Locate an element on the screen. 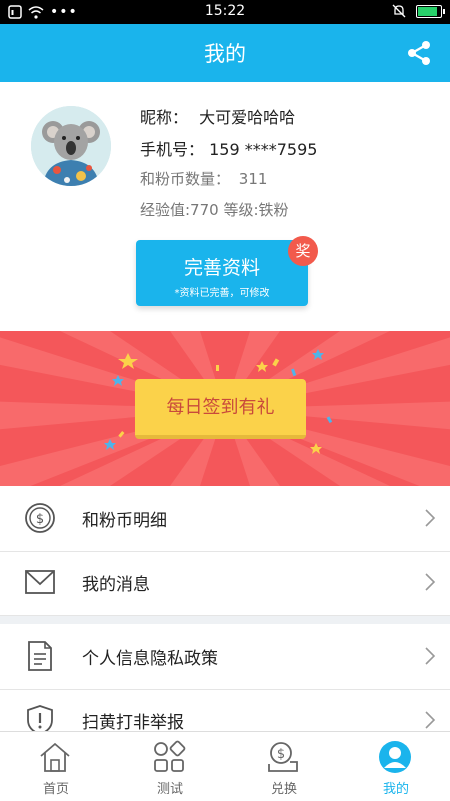 The image size is (450, 801). menu-label: 个人信息隐私政策 is located at coordinates (150, 659).